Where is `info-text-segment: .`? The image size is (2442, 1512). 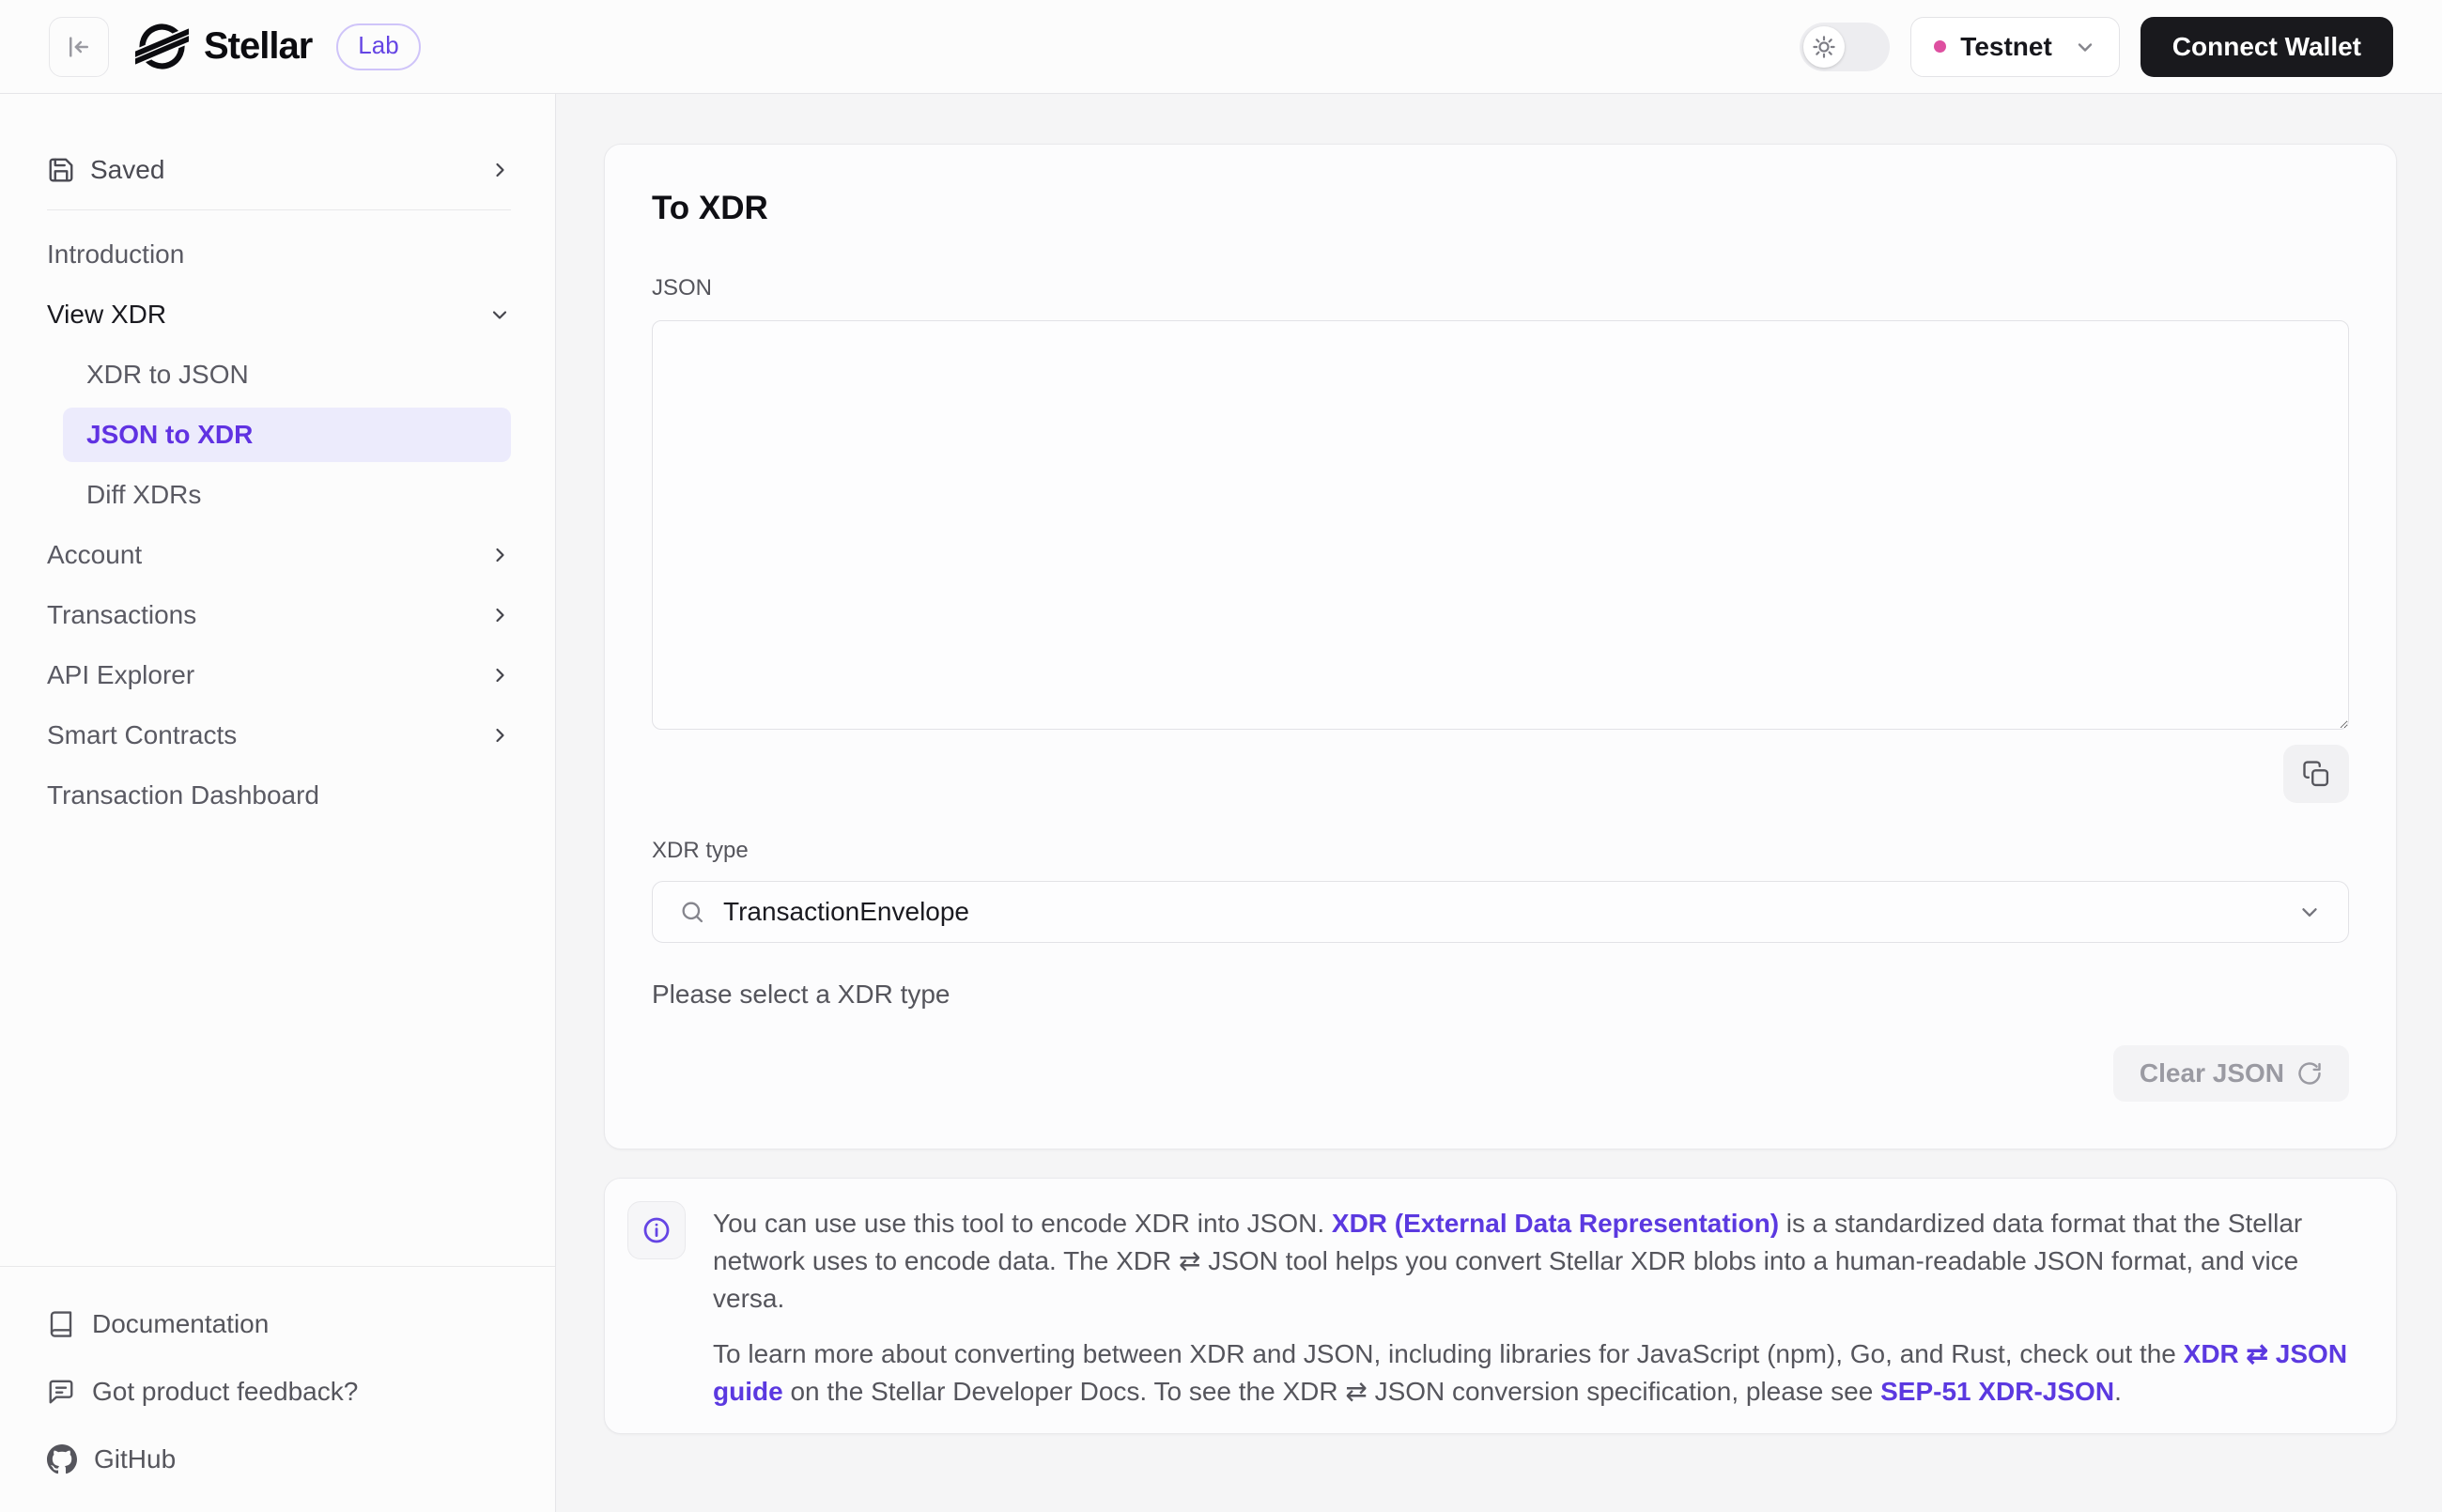 info-text-segment: . is located at coordinates (2118, 1392).